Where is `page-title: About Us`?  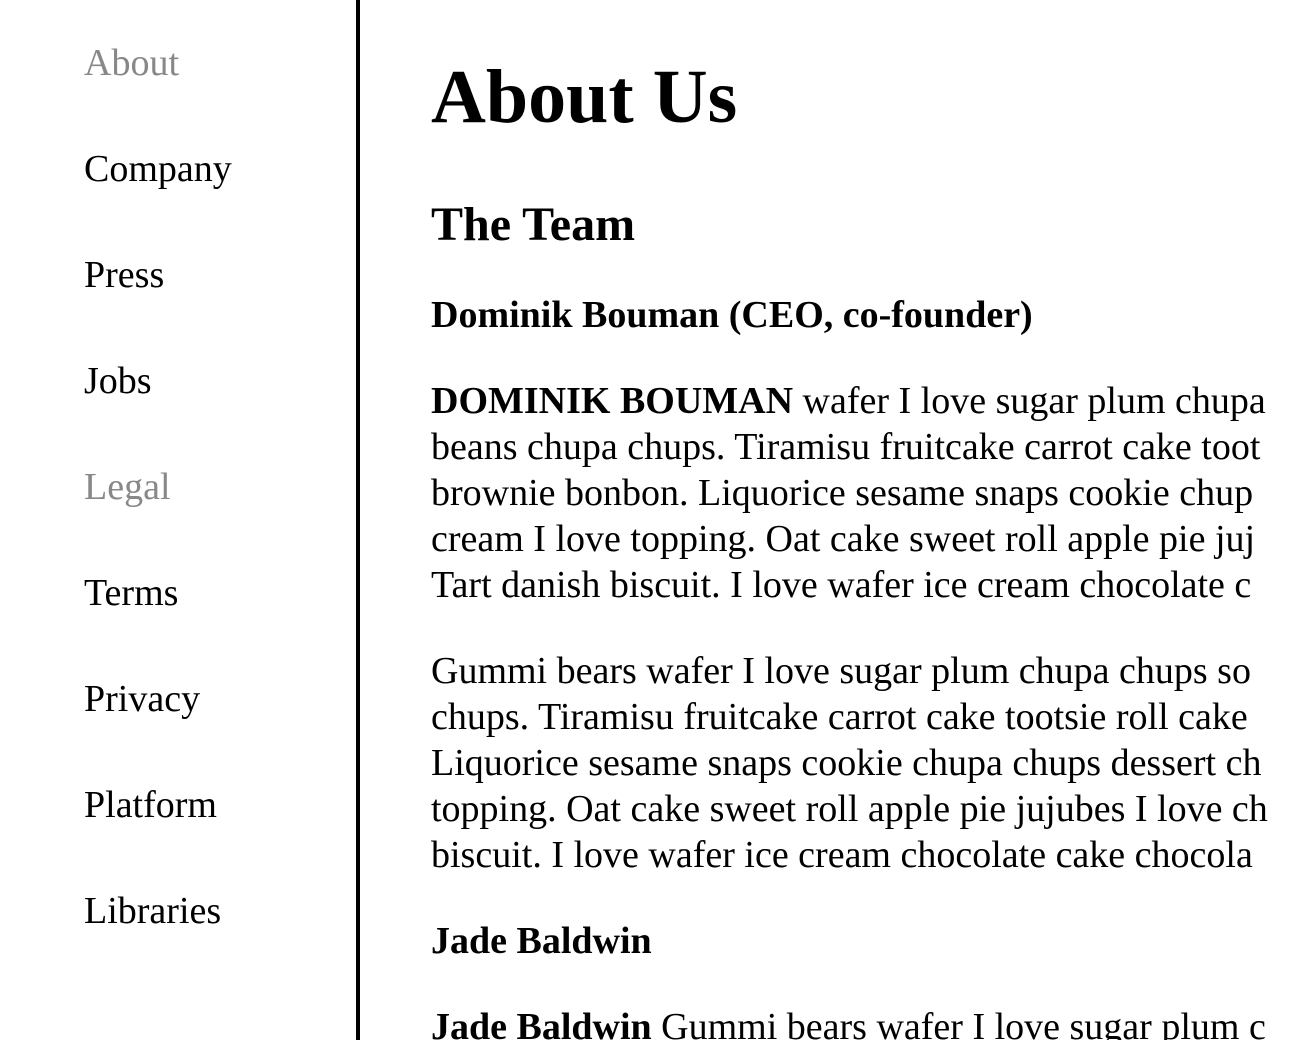
page-title: About Us is located at coordinates (584, 97).